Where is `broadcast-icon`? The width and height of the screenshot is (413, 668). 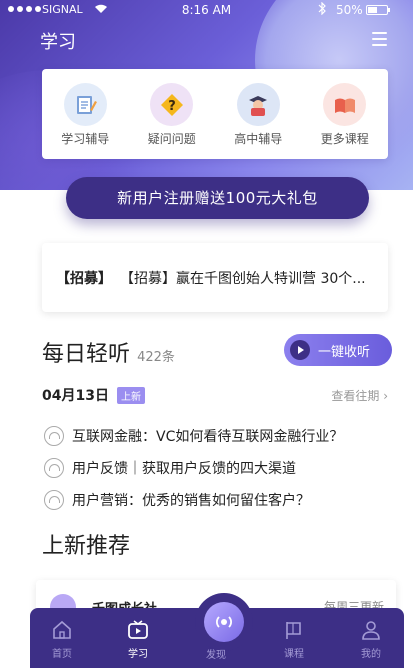 broadcast-icon is located at coordinates (224, 622).